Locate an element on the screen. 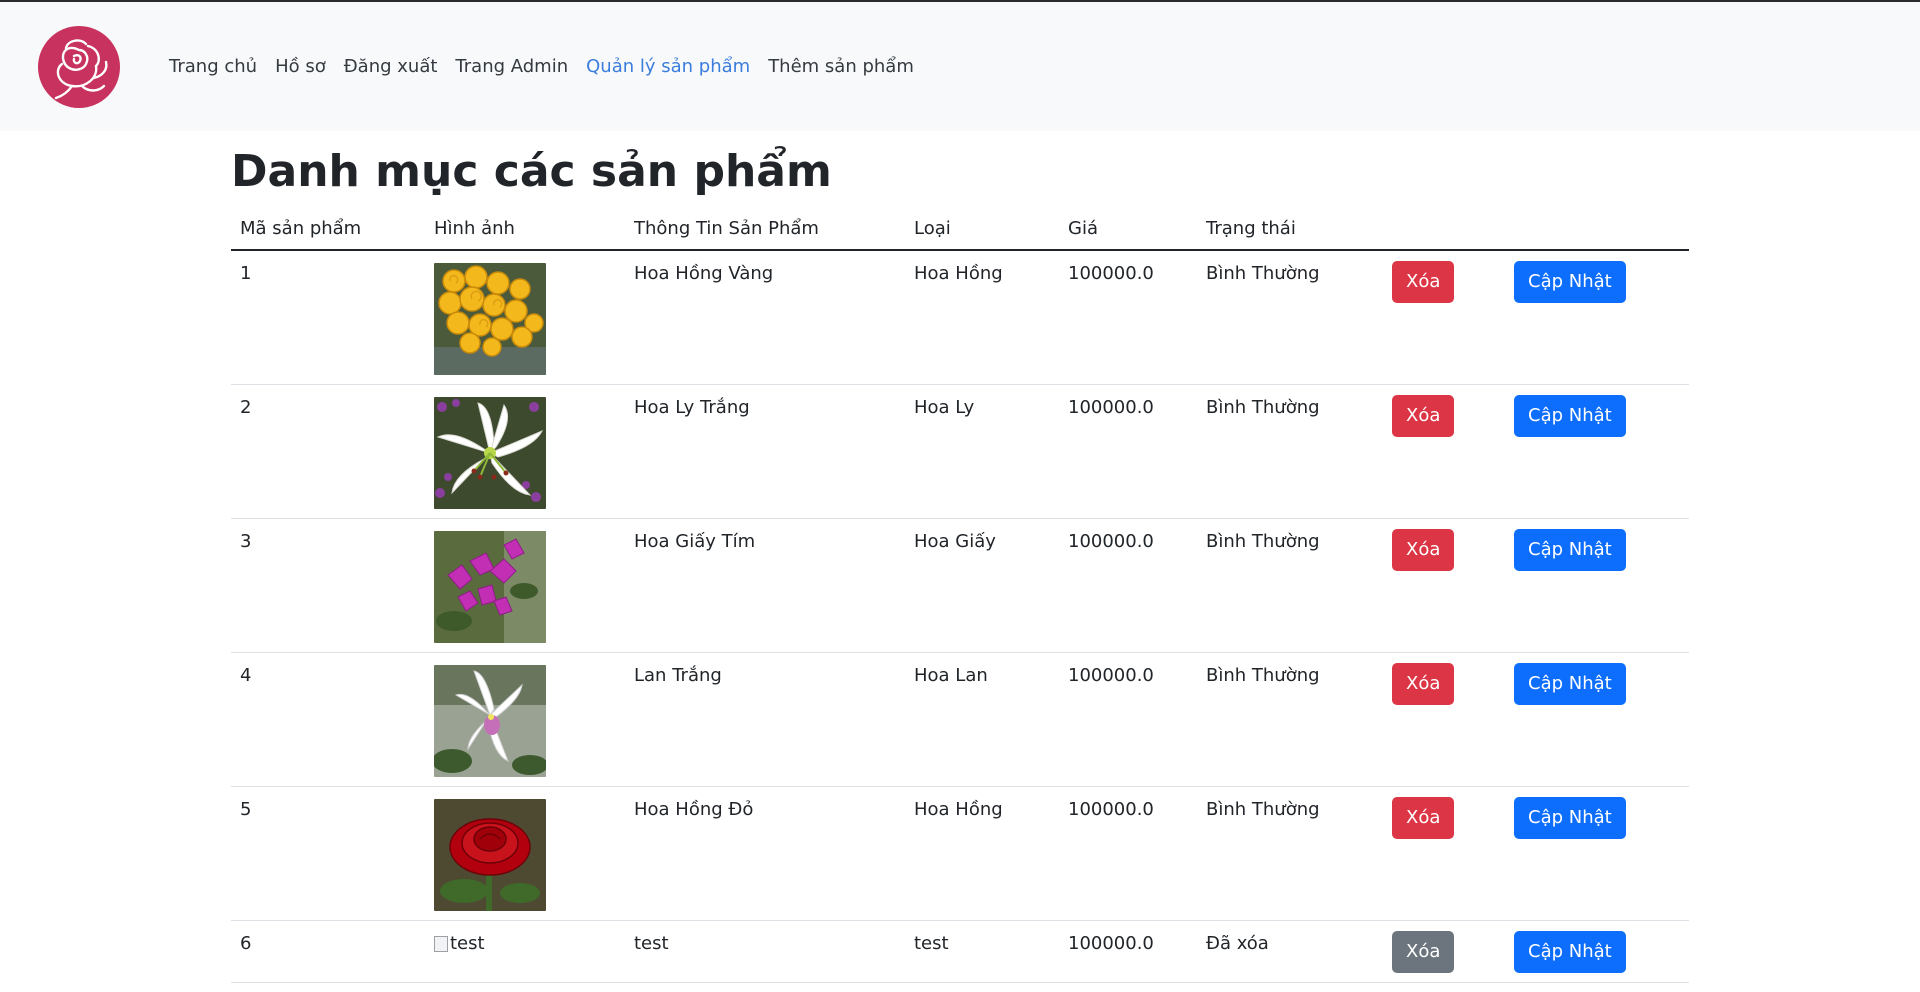  nav-link-manage-products: Quản lý sản phẩm is located at coordinates (668, 66).